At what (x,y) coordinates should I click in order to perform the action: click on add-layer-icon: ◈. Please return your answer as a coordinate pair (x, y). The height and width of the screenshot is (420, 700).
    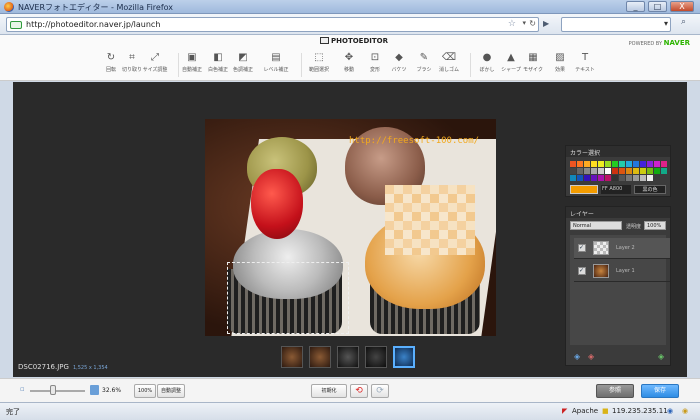
    Looking at the image, I should click on (577, 356).